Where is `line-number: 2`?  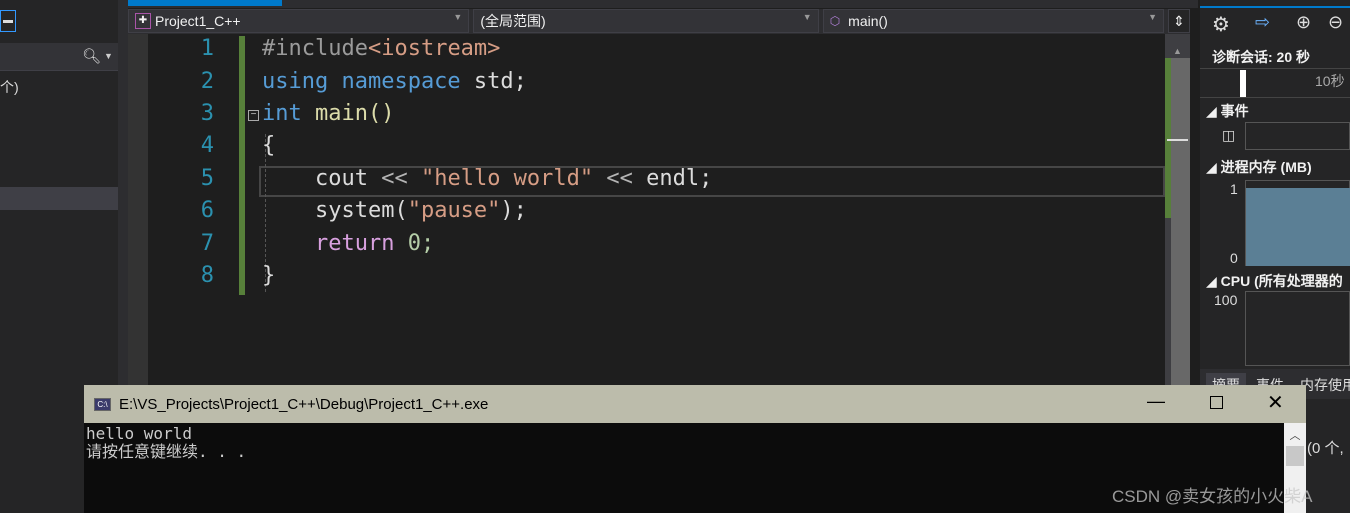 line-number: 2 is located at coordinates (207, 81).